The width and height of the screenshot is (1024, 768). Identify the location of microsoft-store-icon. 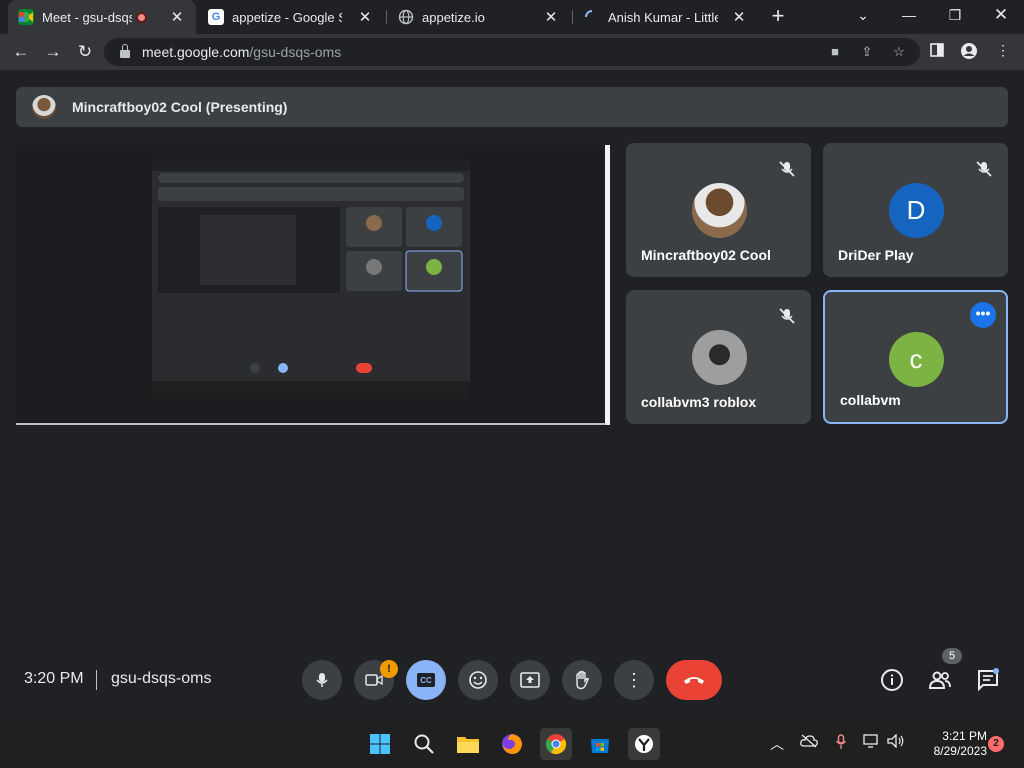
(600, 744).